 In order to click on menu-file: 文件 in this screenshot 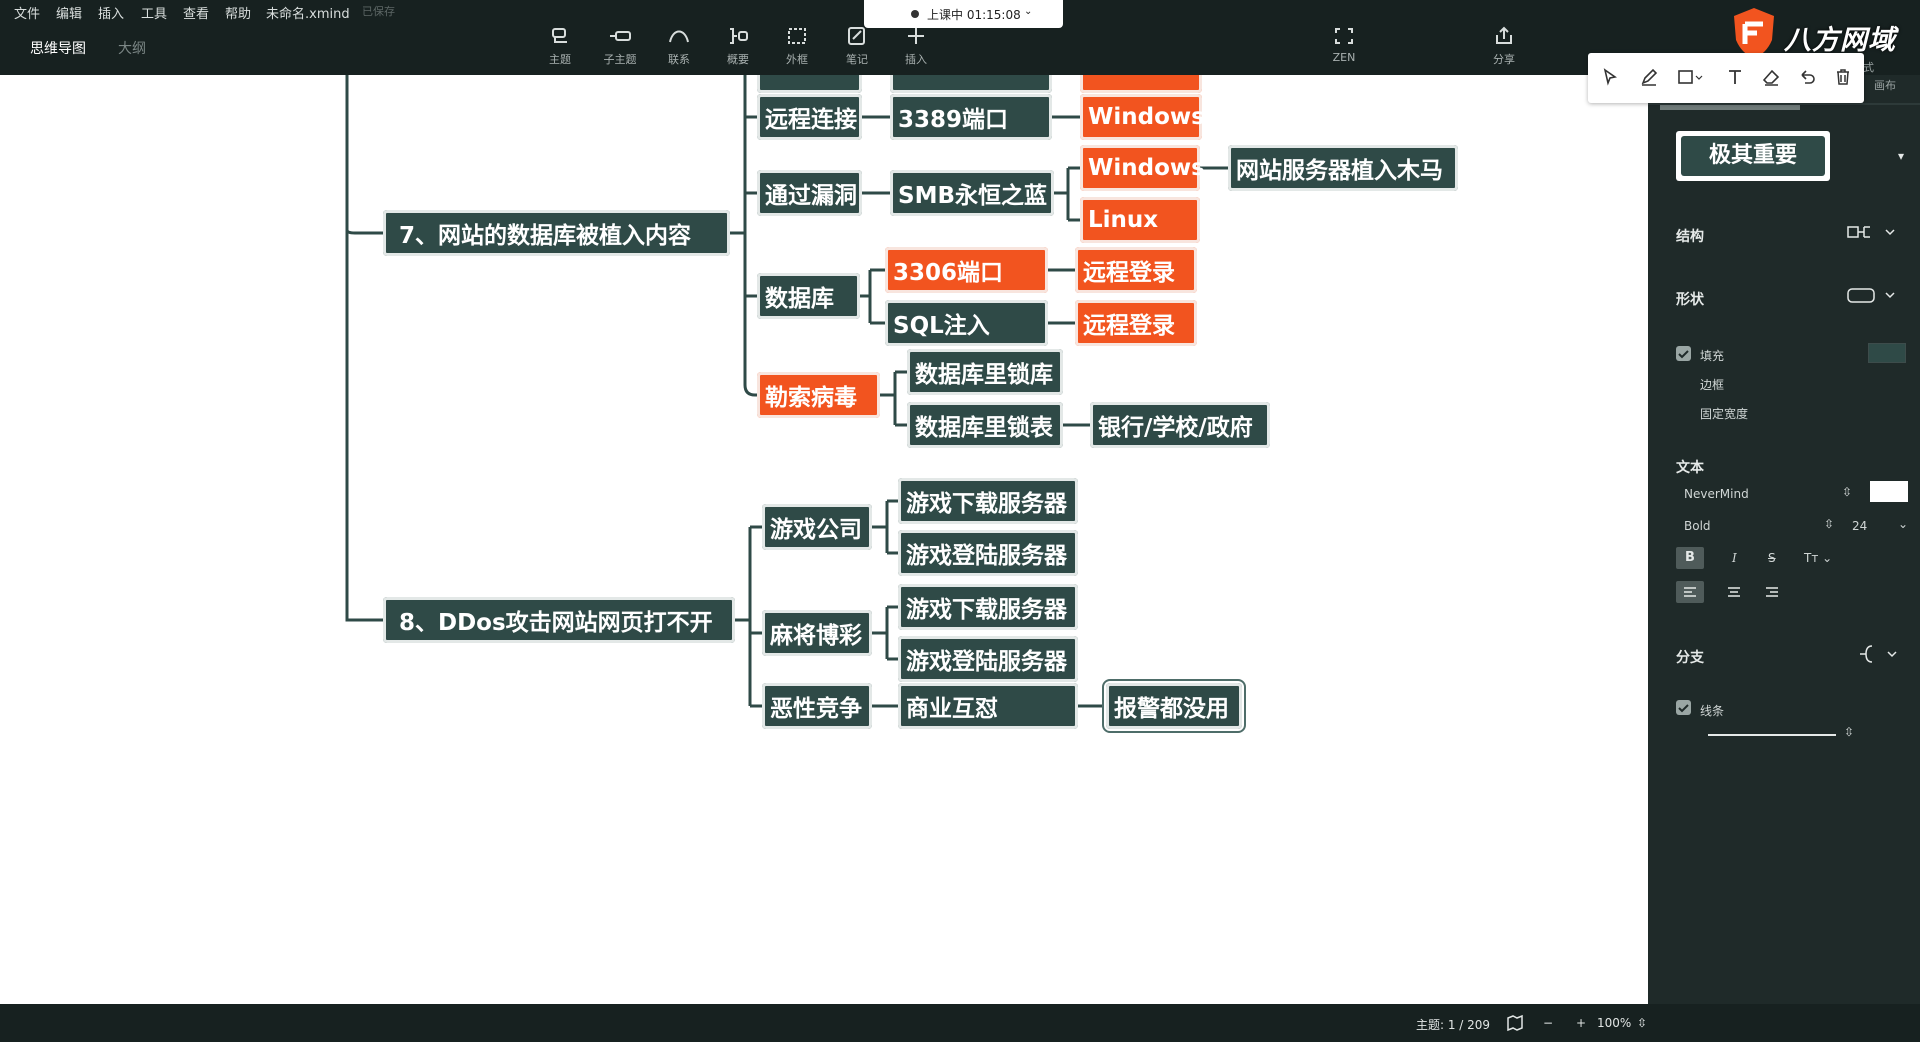, I will do `click(27, 12)`.